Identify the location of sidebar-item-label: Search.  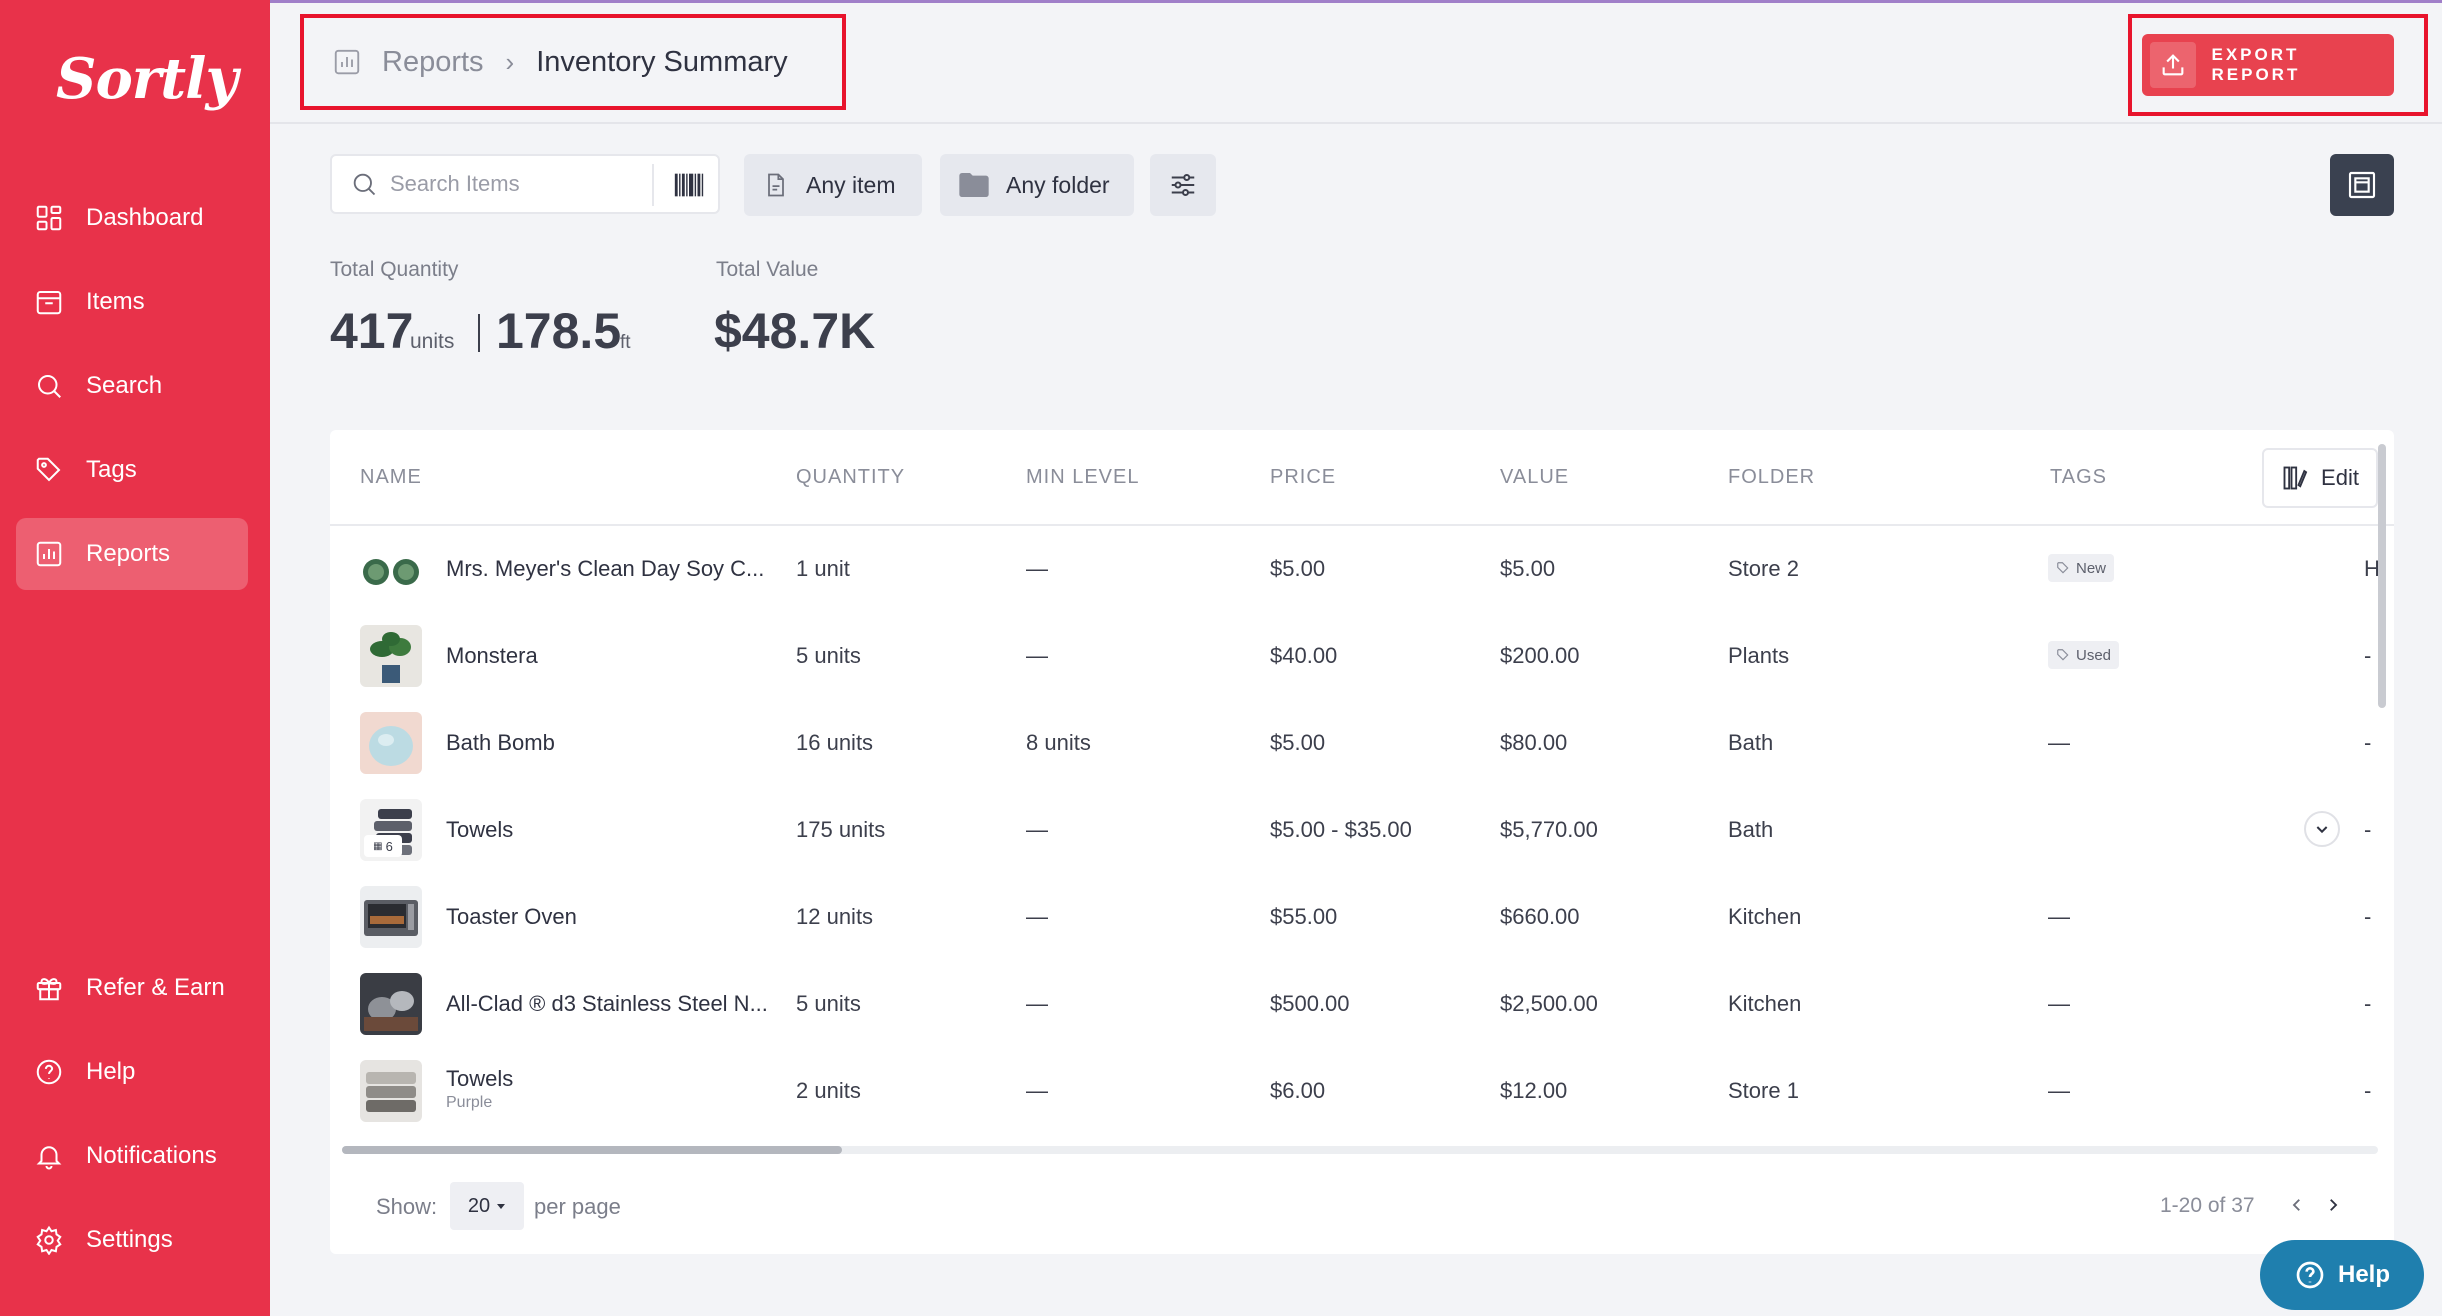
(124, 385).